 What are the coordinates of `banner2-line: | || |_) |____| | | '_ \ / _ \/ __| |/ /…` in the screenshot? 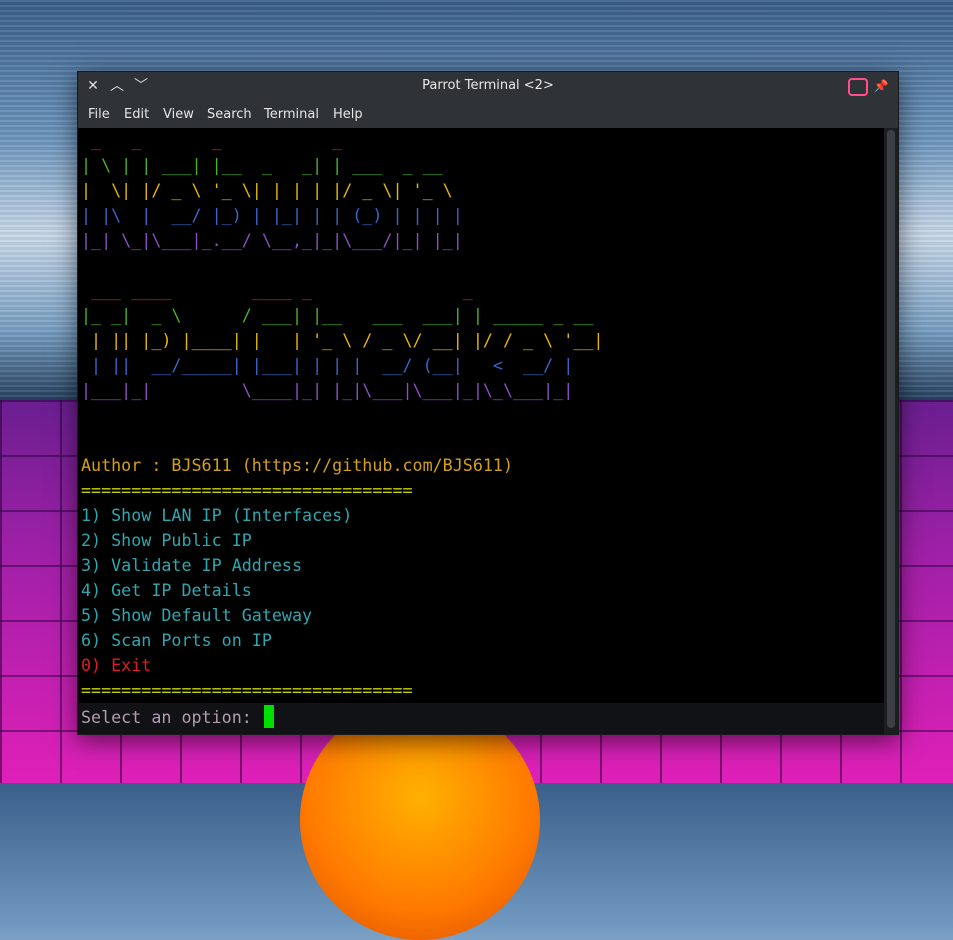 It's located at (342, 340).